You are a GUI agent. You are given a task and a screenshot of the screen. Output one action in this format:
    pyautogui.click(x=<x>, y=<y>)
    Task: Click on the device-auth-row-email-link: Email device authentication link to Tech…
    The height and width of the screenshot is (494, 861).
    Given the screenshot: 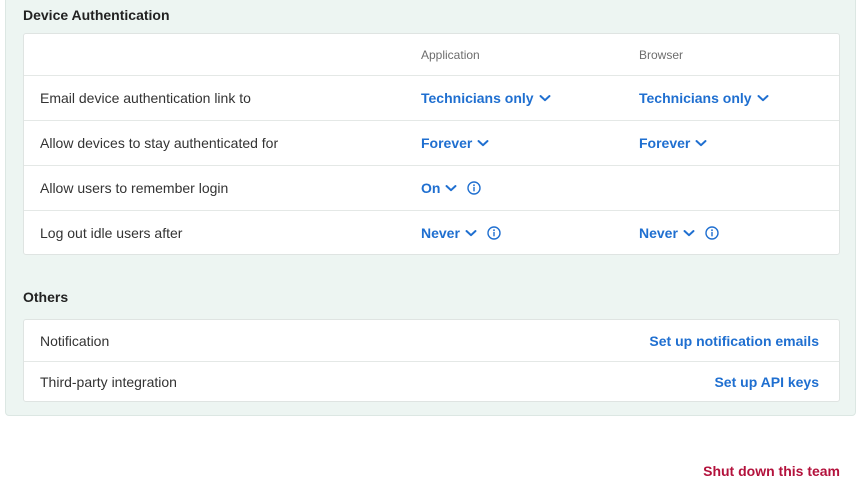 What is the action you would take?
    pyautogui.click(x=431, y=97)
    